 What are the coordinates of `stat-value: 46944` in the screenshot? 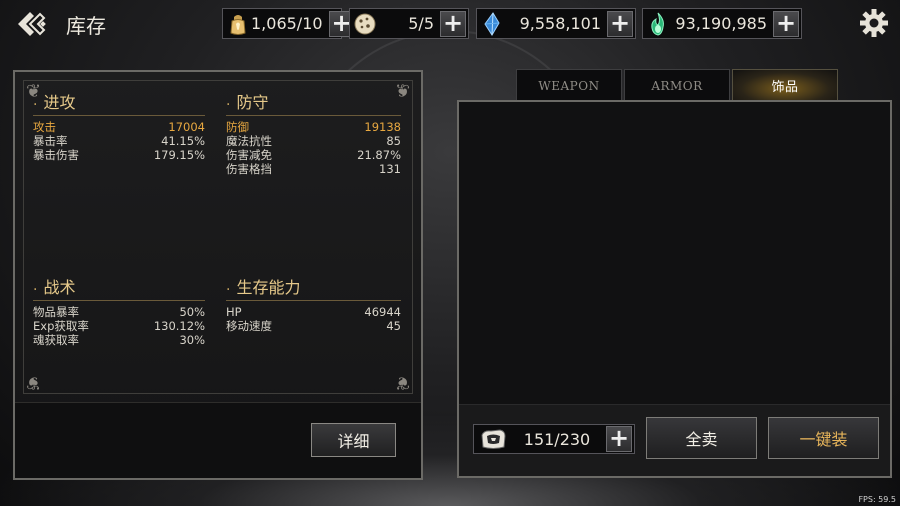 It's located at (382, 312).